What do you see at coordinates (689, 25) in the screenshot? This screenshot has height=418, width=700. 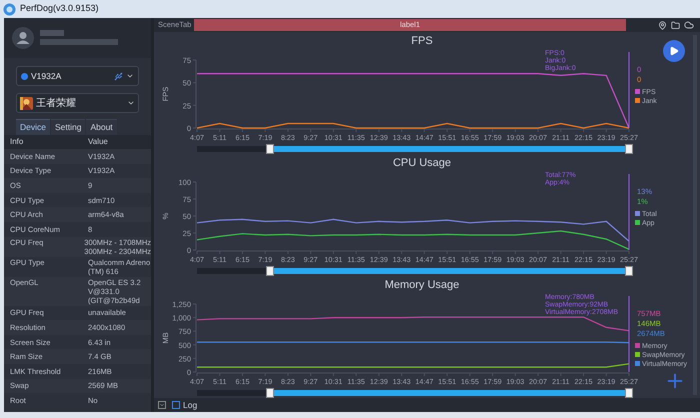 I see `cloud-icon` at bounding box center [689, 25].